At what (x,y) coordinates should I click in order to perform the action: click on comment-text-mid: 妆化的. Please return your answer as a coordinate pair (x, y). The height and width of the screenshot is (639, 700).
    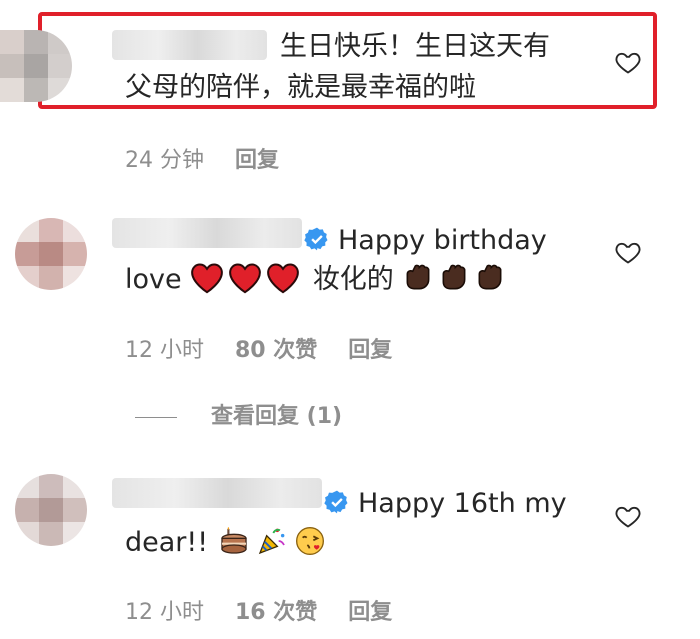
    Looking at the image, I should click on (353, 279).